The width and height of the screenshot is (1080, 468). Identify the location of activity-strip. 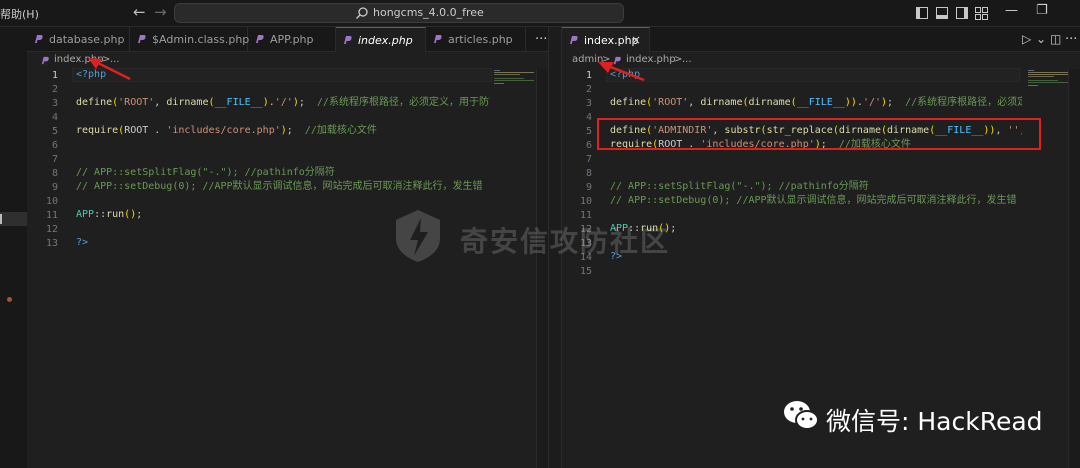
(13, 247).